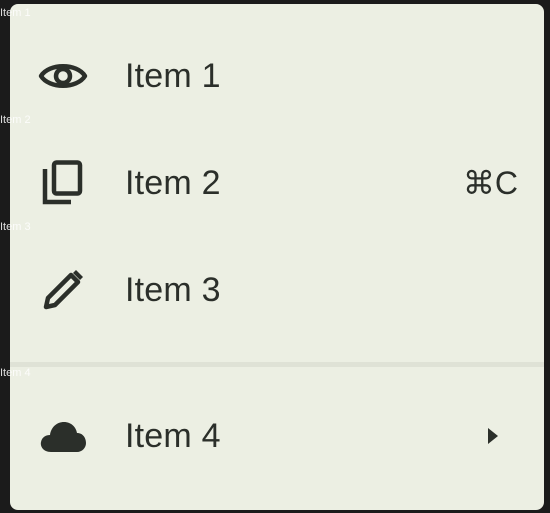  I want to click on caret-right-icon, so click(493, 436).